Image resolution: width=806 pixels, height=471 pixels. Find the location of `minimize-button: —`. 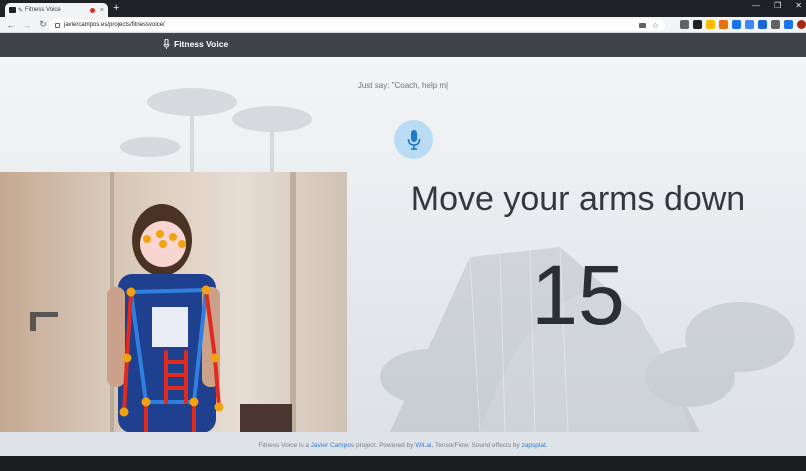

minimize-button: — is located at coordinates (756, 5).